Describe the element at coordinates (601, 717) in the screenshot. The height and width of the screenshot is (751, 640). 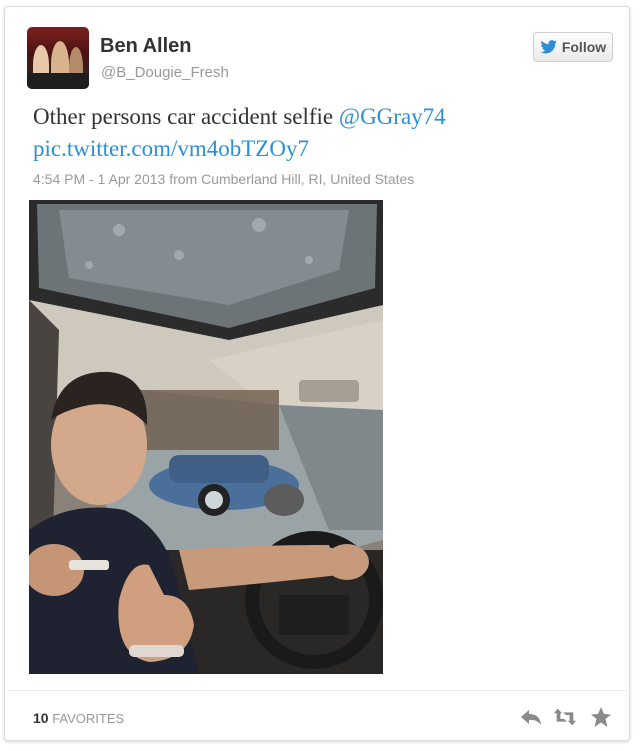
I see `star-icon` at that location.